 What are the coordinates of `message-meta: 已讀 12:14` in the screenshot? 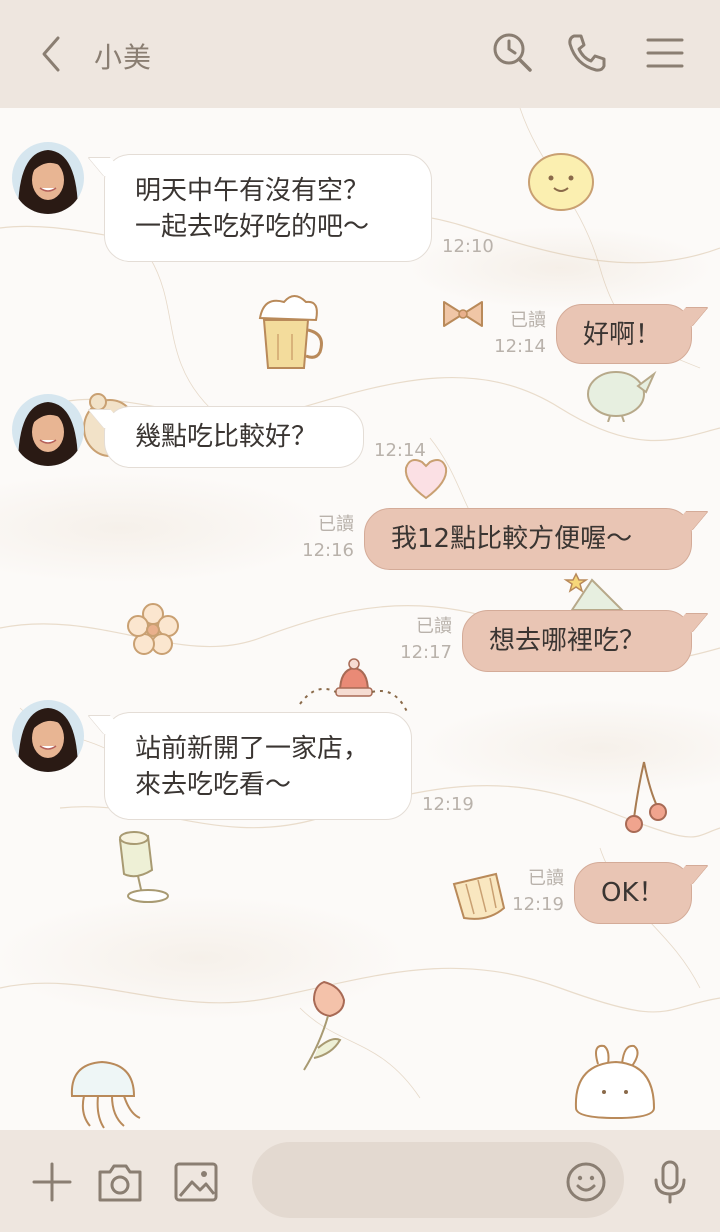 It's located at (520, 334).